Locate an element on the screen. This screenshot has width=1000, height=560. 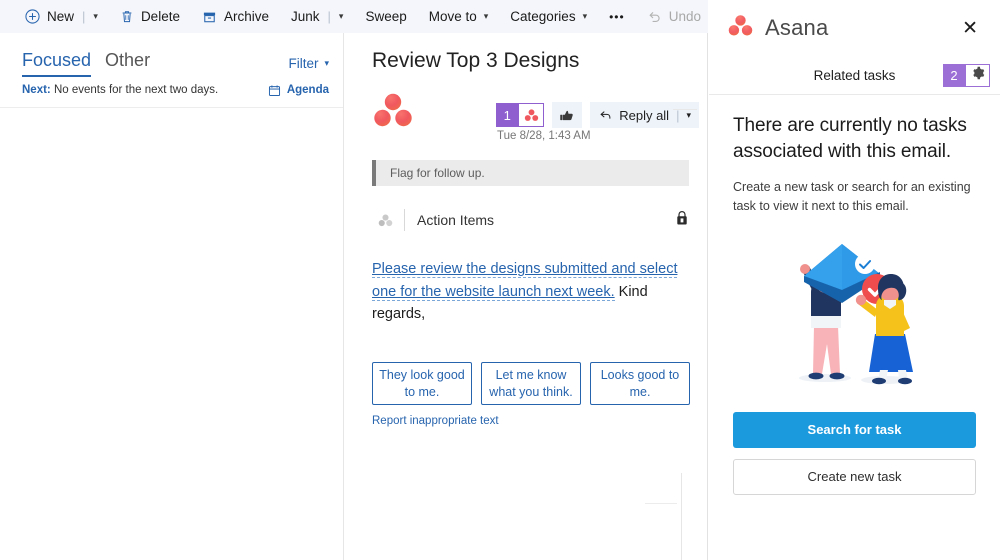
delete-button: Delete is located at coordinates (150, 16).